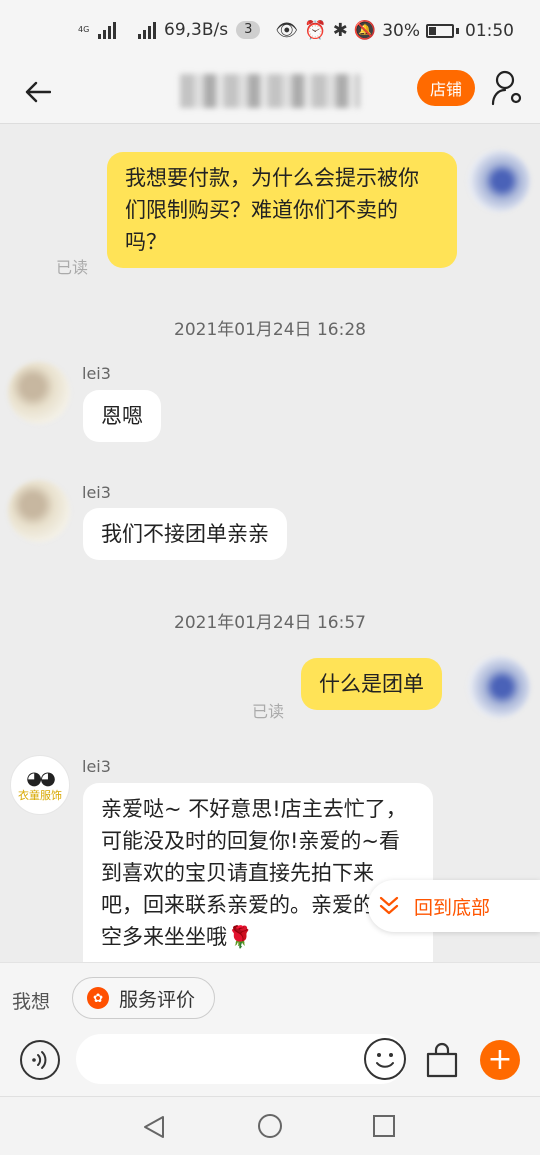  I want to click on quick-actions-bar: 我想 ✿ 服务评价, so click(270, 998).